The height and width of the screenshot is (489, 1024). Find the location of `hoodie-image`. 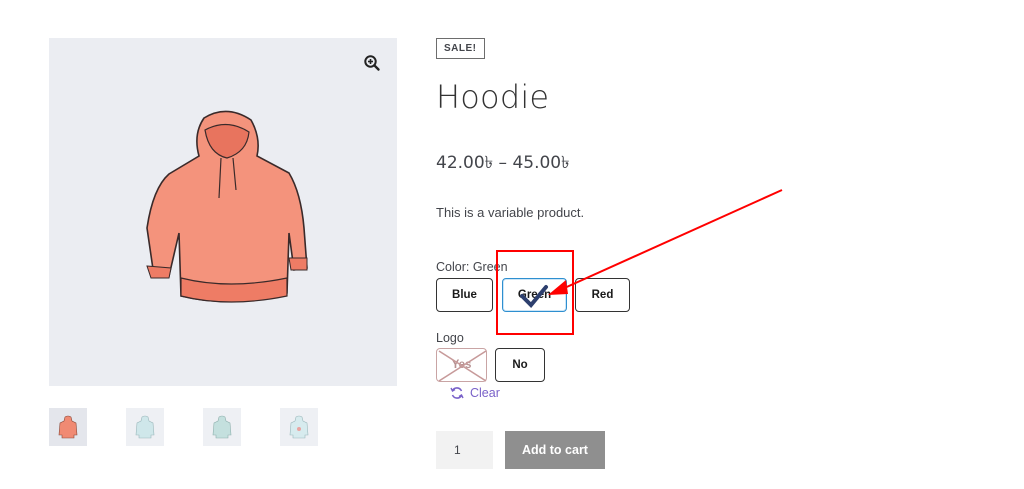

hoodie-image is located at coordinates (227, 206).